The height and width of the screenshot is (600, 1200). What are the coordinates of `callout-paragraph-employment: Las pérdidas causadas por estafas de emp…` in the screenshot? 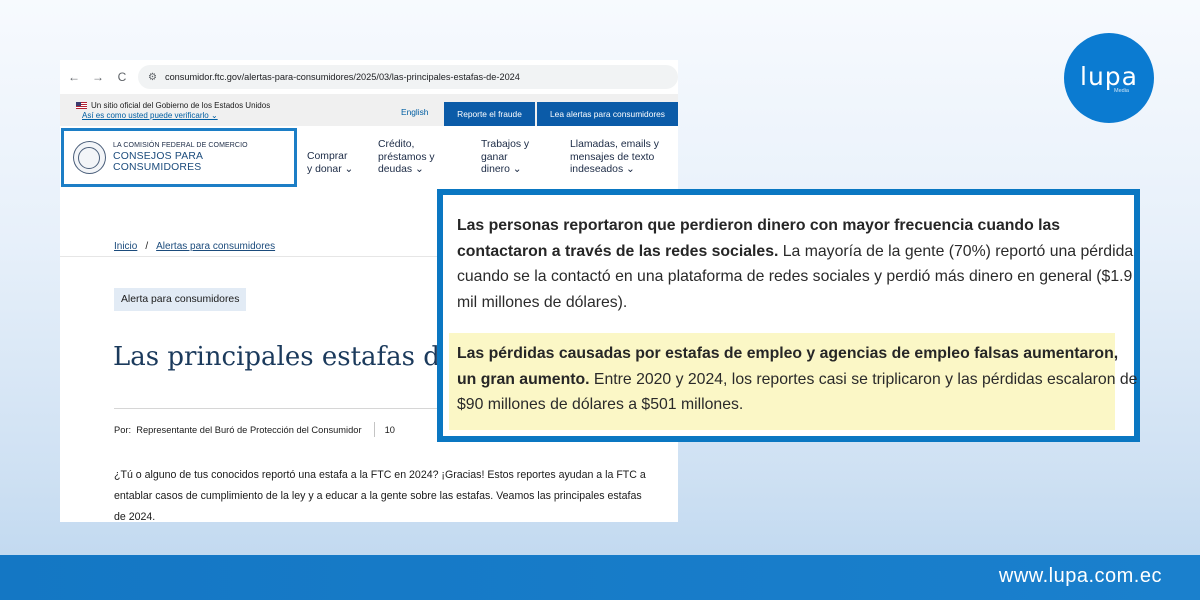 It's located at (799, 379).